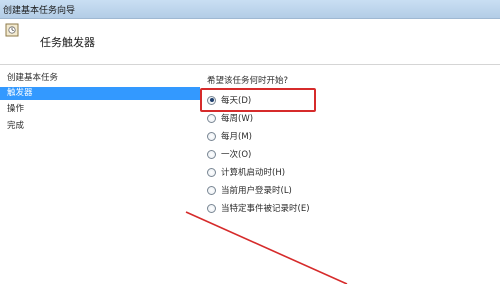  Describe the element at coordinates (100, 78) in the screenshot. I see `sidebar-item-create-task: 创建基本任务` at that location.